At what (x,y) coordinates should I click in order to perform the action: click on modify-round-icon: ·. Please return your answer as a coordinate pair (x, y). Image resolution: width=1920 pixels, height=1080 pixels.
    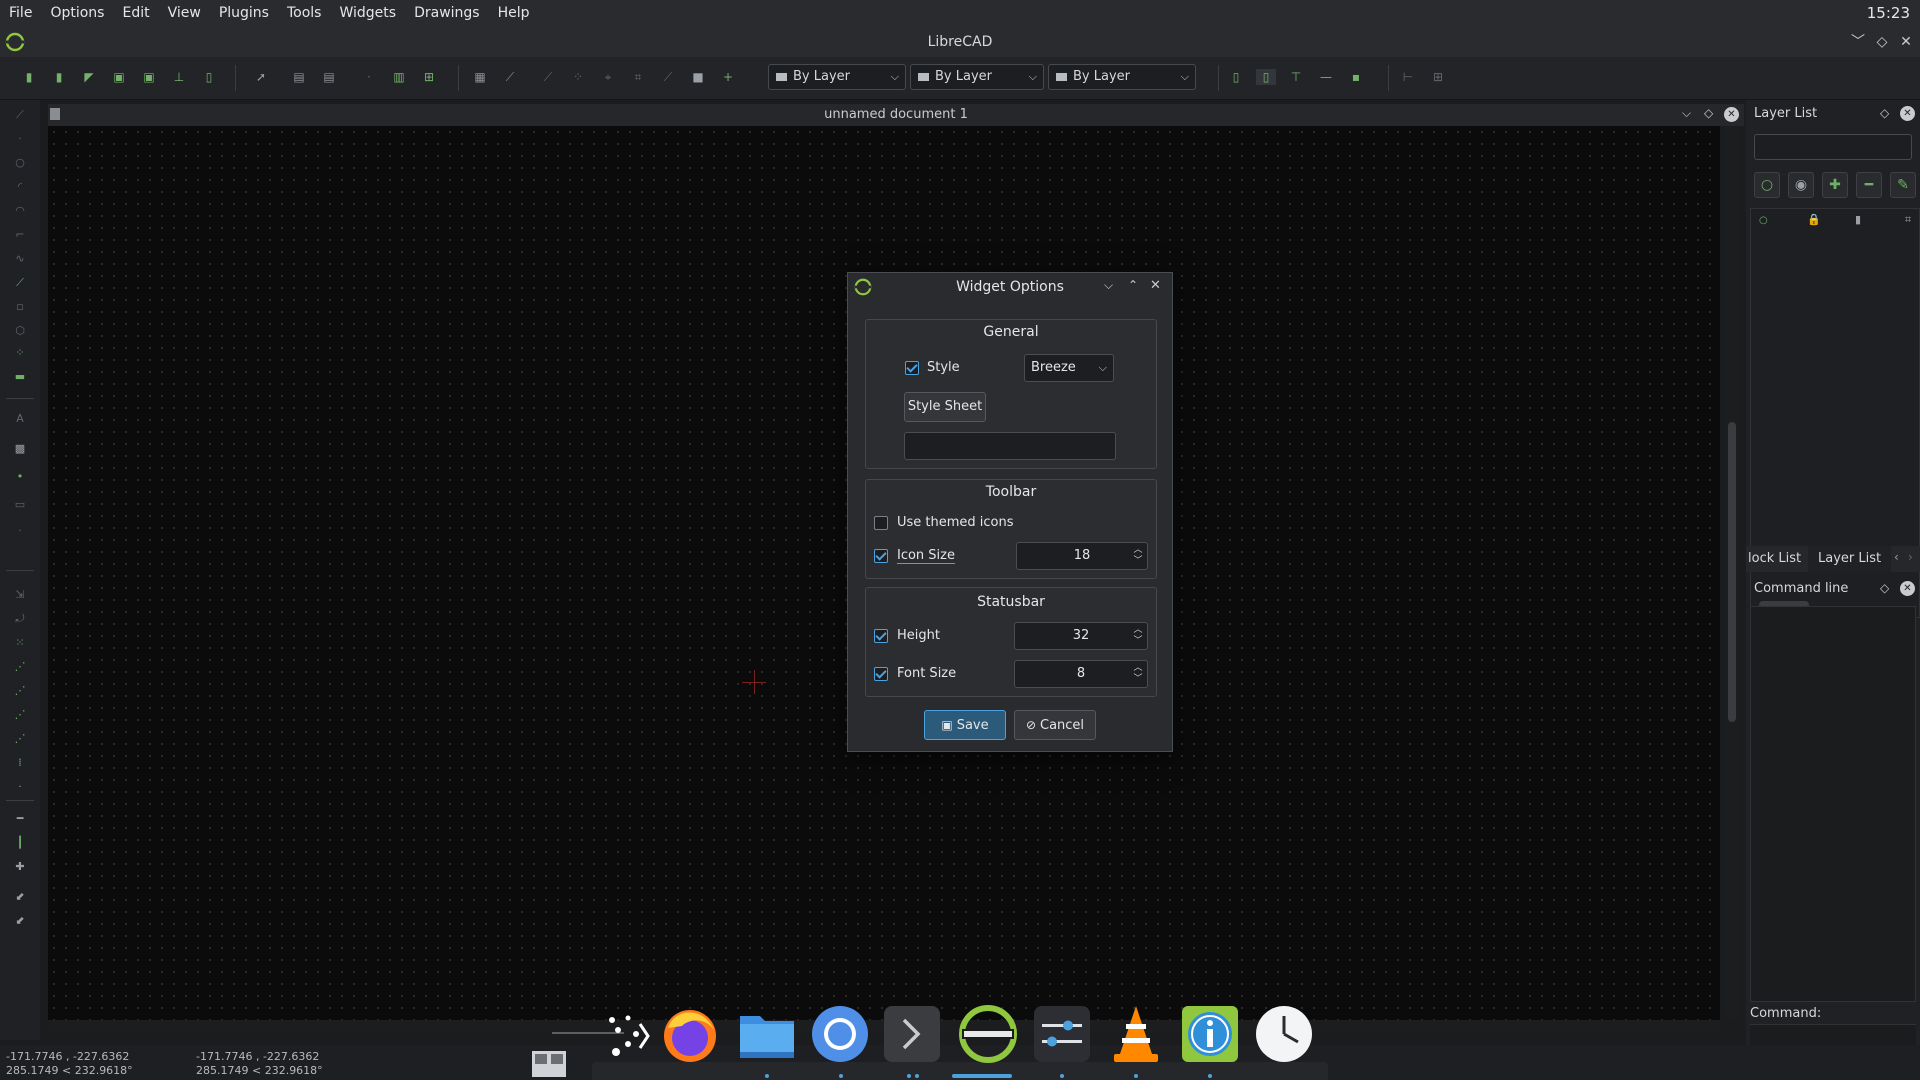
    Looking at the image, I should click on (20, 787).